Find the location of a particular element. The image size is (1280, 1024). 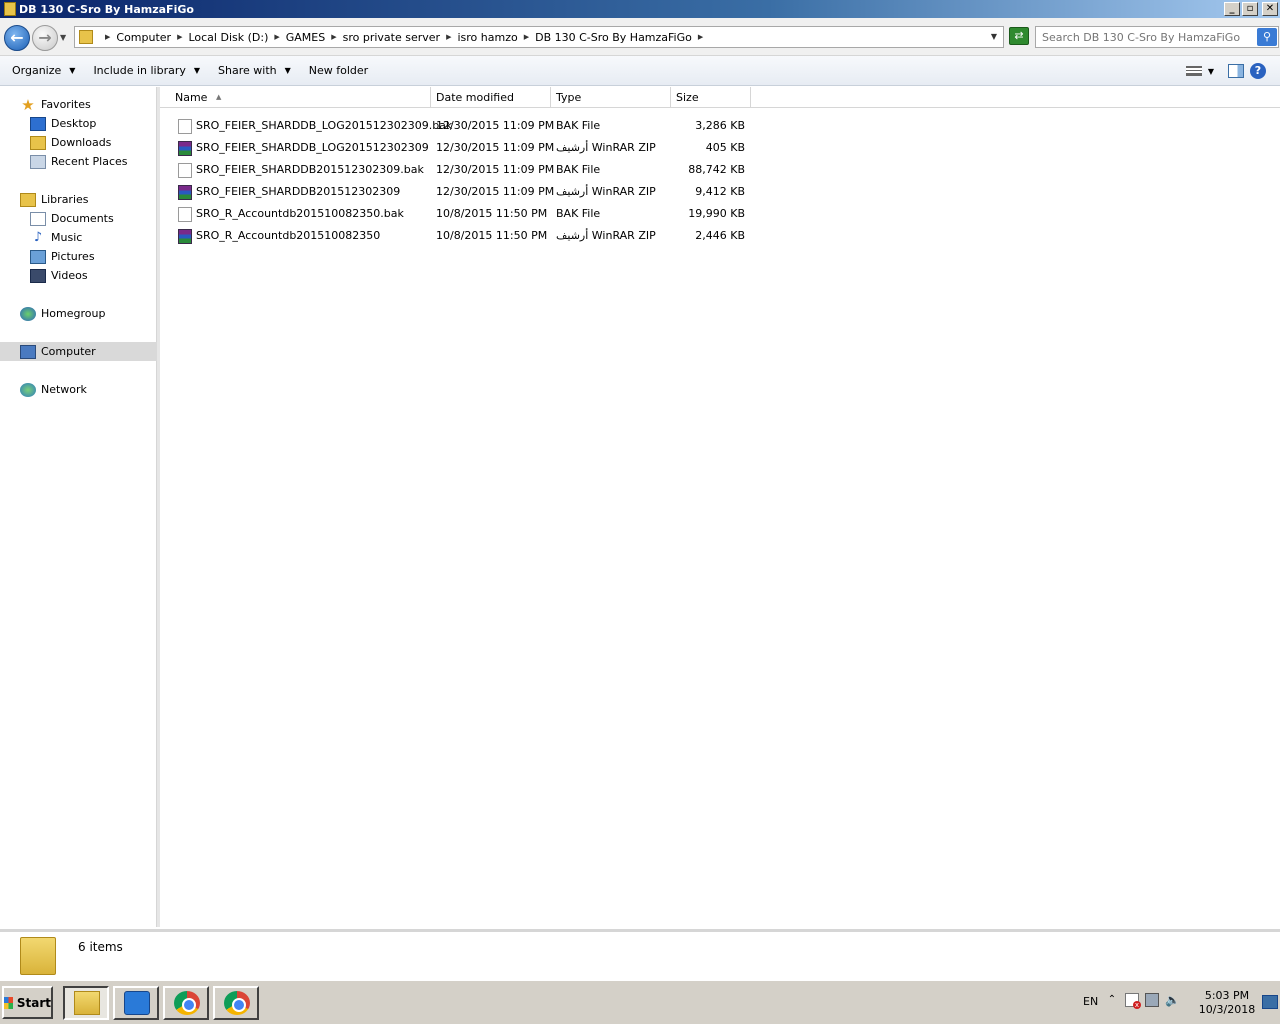

column-name: Name ▲ is located at coordinates (295, 97).